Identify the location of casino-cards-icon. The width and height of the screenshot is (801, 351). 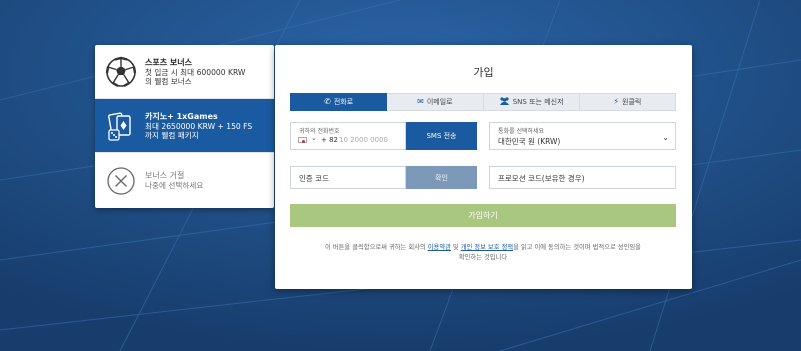
(121, 126).